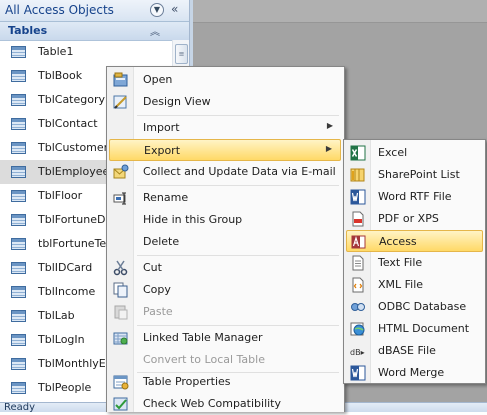  What do you see at coordinates (166, 197) in the screenshot?
I see `menu-item-label: Rename` at bounding box center [166, 197].